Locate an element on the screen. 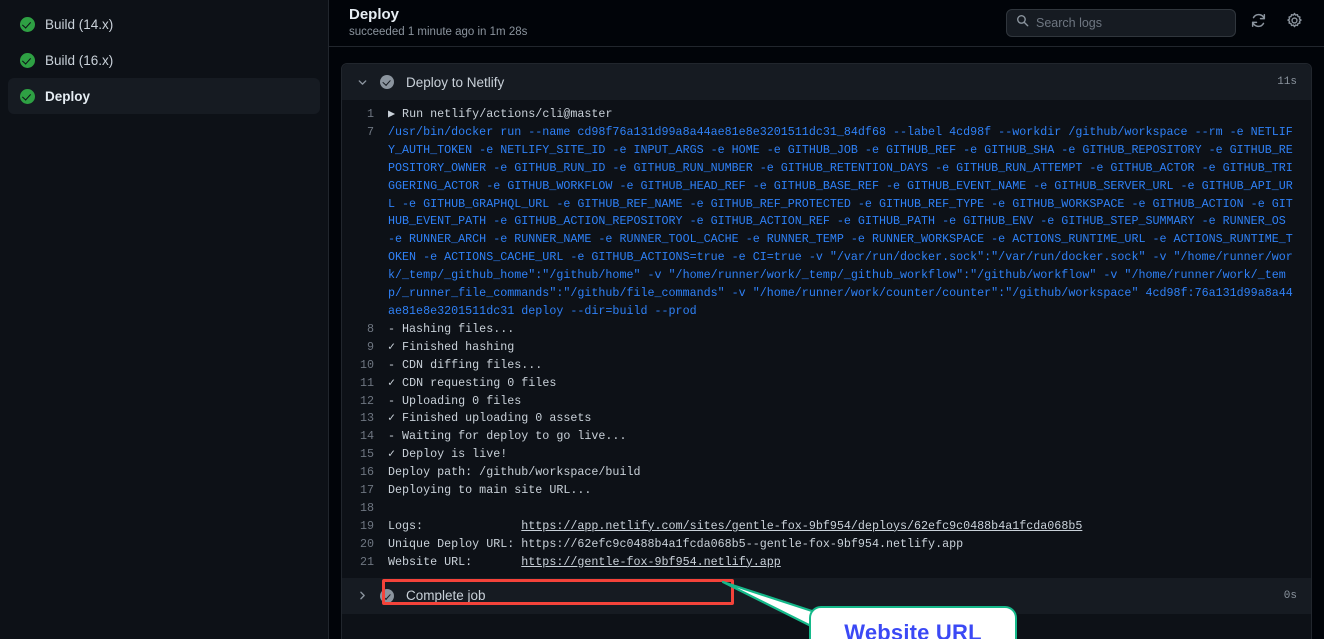 The width and height of the screenshot is (1324, 639). line-text: ▶ Run netlify/actions/cli@master is located at coordinates (500, 114).